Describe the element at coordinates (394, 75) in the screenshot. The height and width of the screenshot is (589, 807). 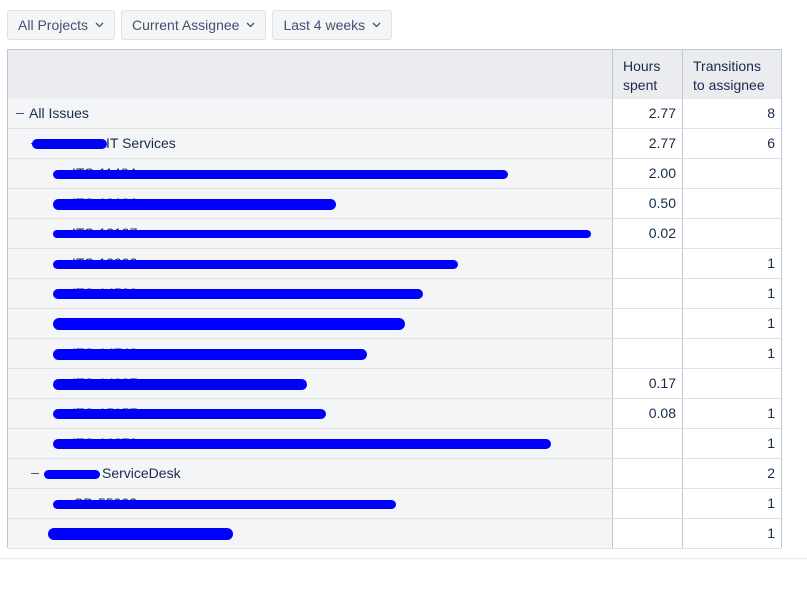
I see `table-header: Hours spent Transitions to assignee` at that location.